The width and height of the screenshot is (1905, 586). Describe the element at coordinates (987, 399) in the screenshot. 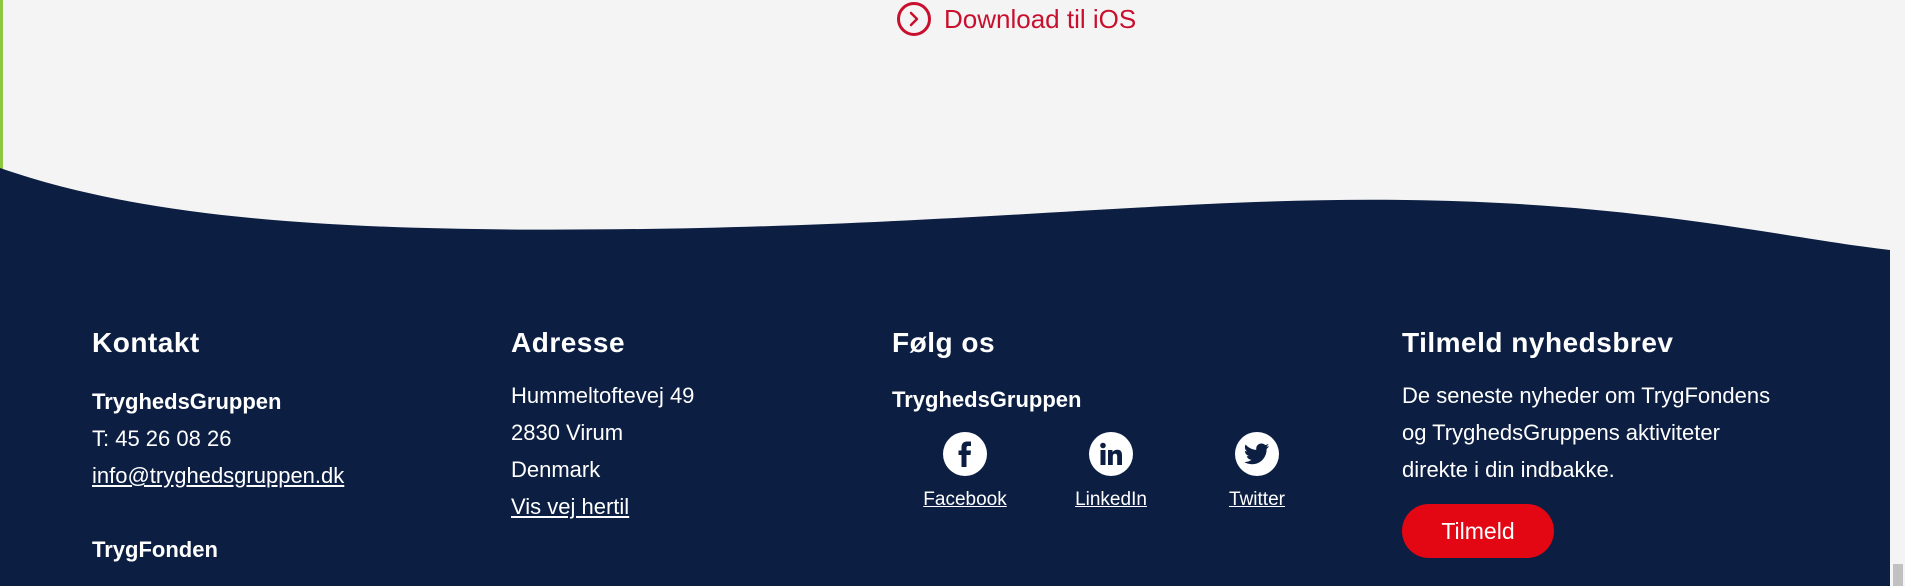

I see `follow-org: TryghedsGruppen` at that location.